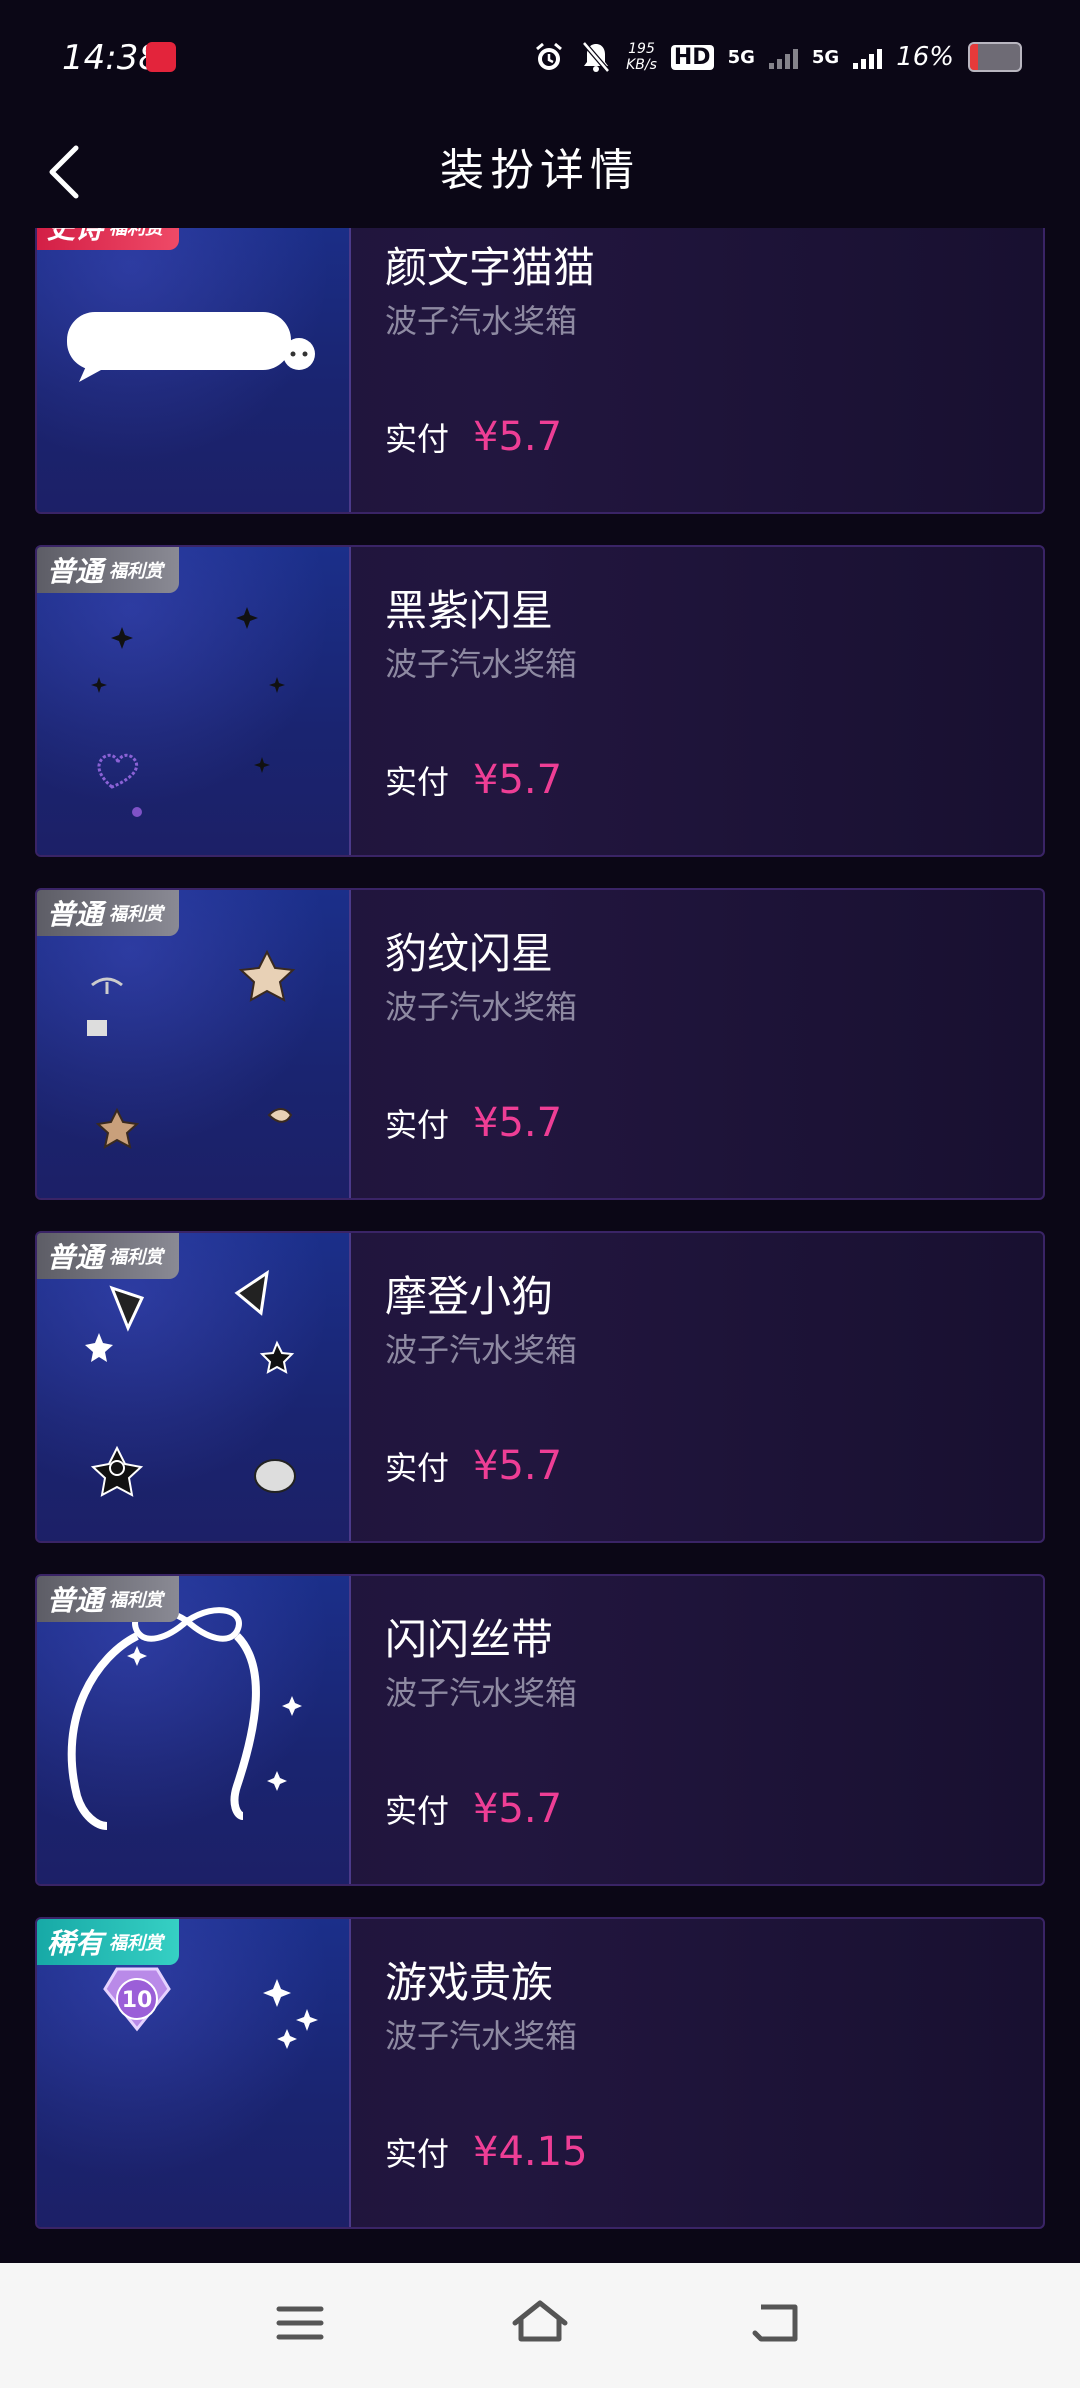 This screenshot has height=2388, width=1080. I want to click on mute-bell-icon, so click(596, 57).